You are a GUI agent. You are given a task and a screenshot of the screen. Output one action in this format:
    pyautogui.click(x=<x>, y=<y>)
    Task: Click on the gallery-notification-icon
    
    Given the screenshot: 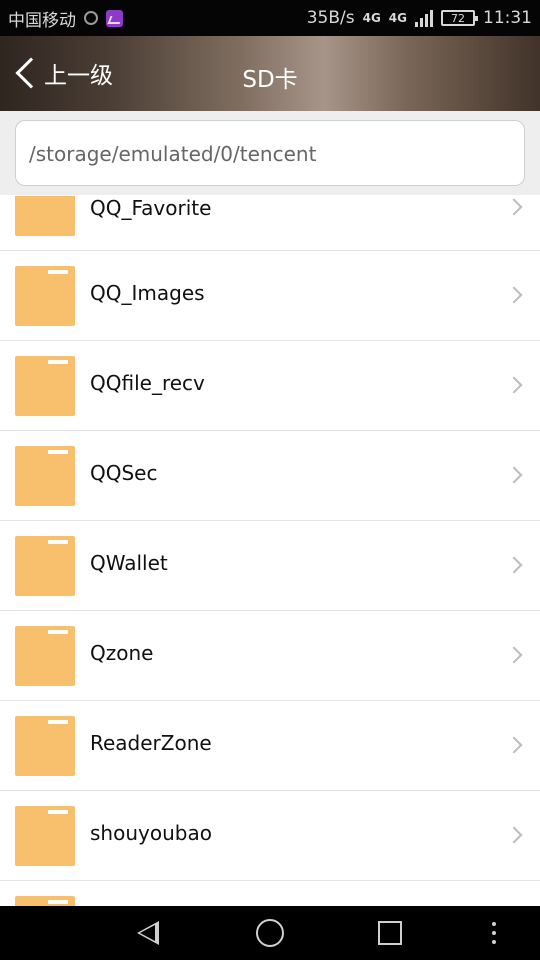 What is the action you would take?
    pyautogui.click(x=114, y=18)
    